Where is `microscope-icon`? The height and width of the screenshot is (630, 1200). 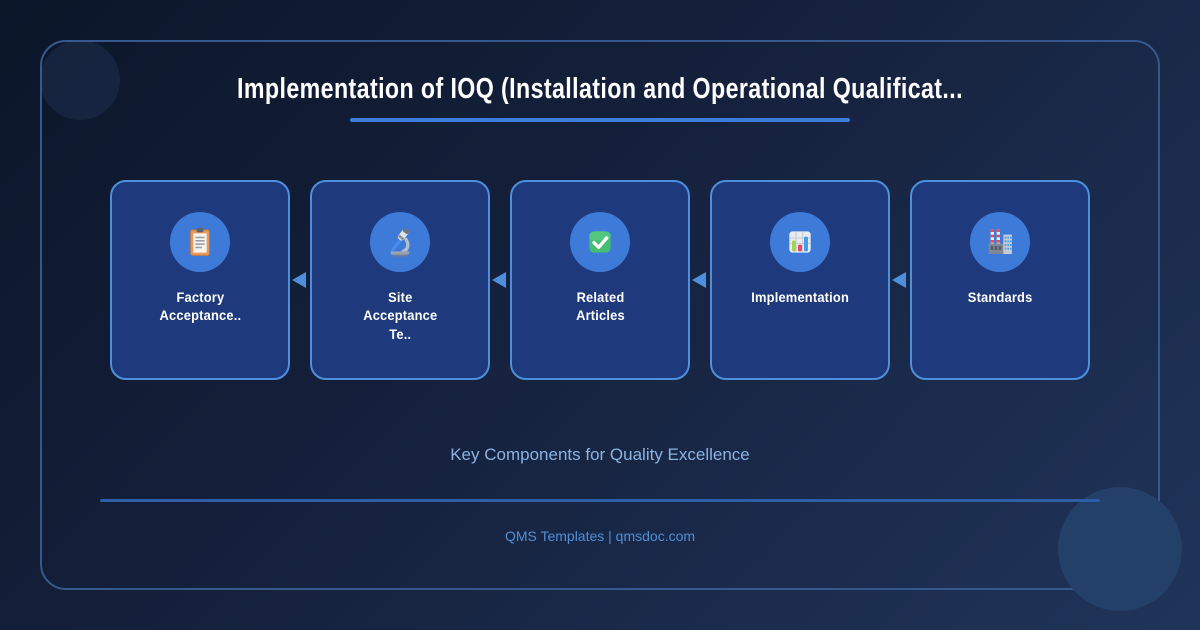 microscope-icon is located at coordinates (400, 242).